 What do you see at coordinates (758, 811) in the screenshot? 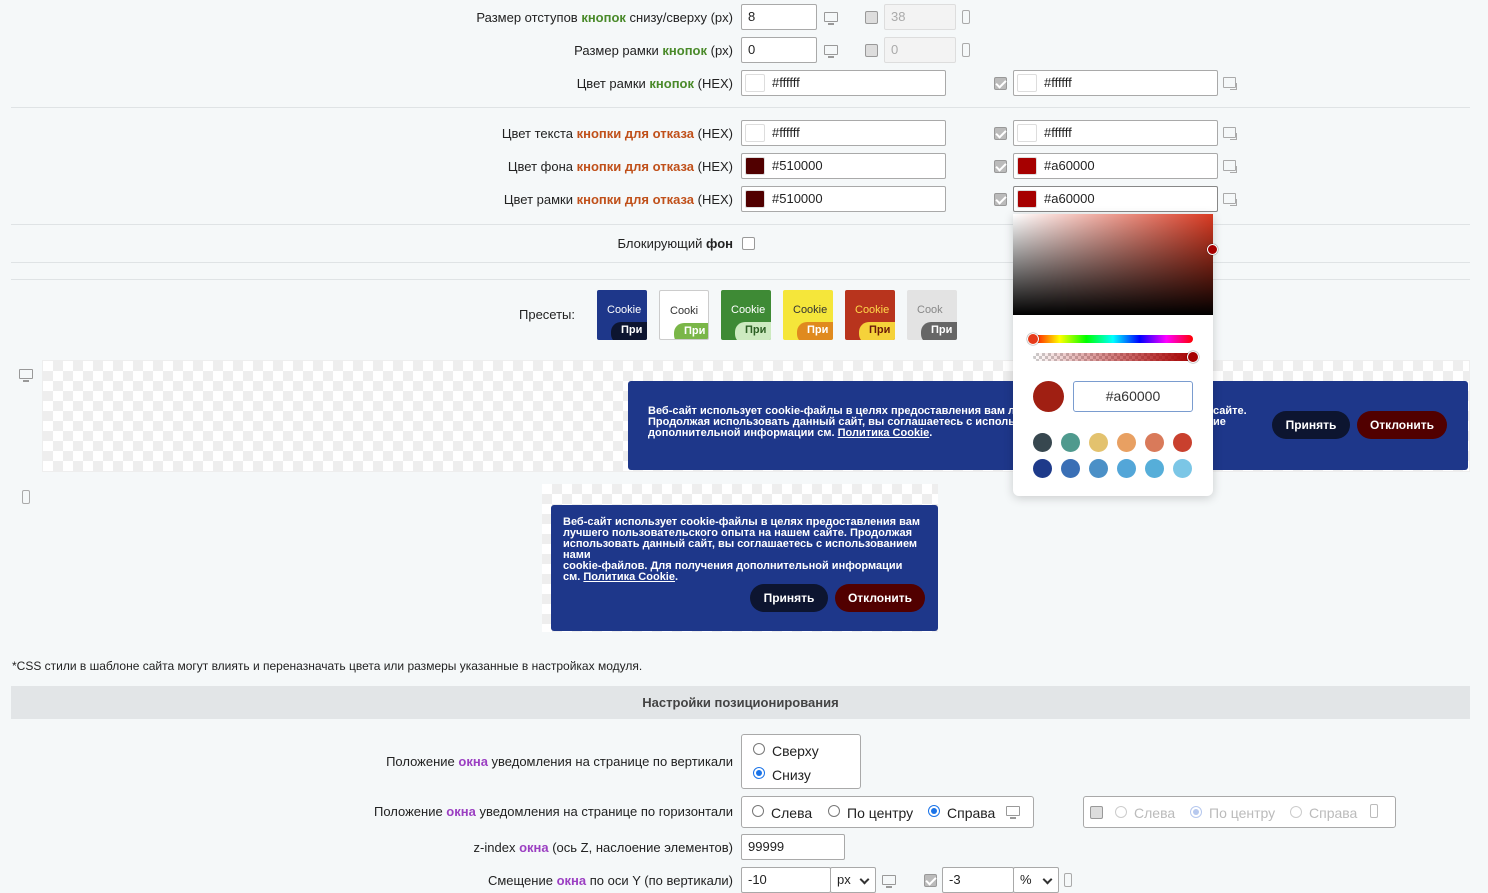
I see `horizontal-left-radio` at bounding box center [758, 811].